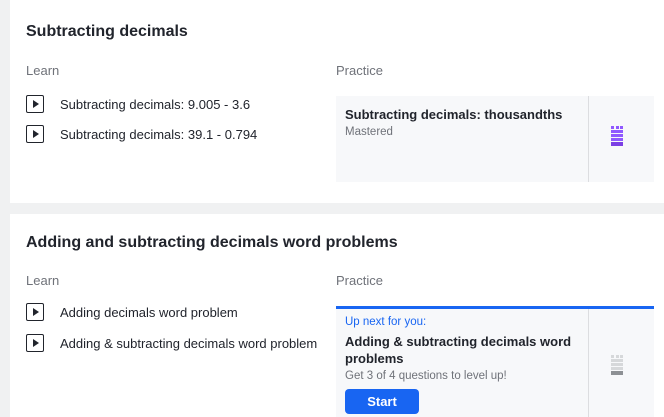 This screenshot has height=417, width=664. I want to click on video-item: Adding decimals word problem, so click(132, 312).